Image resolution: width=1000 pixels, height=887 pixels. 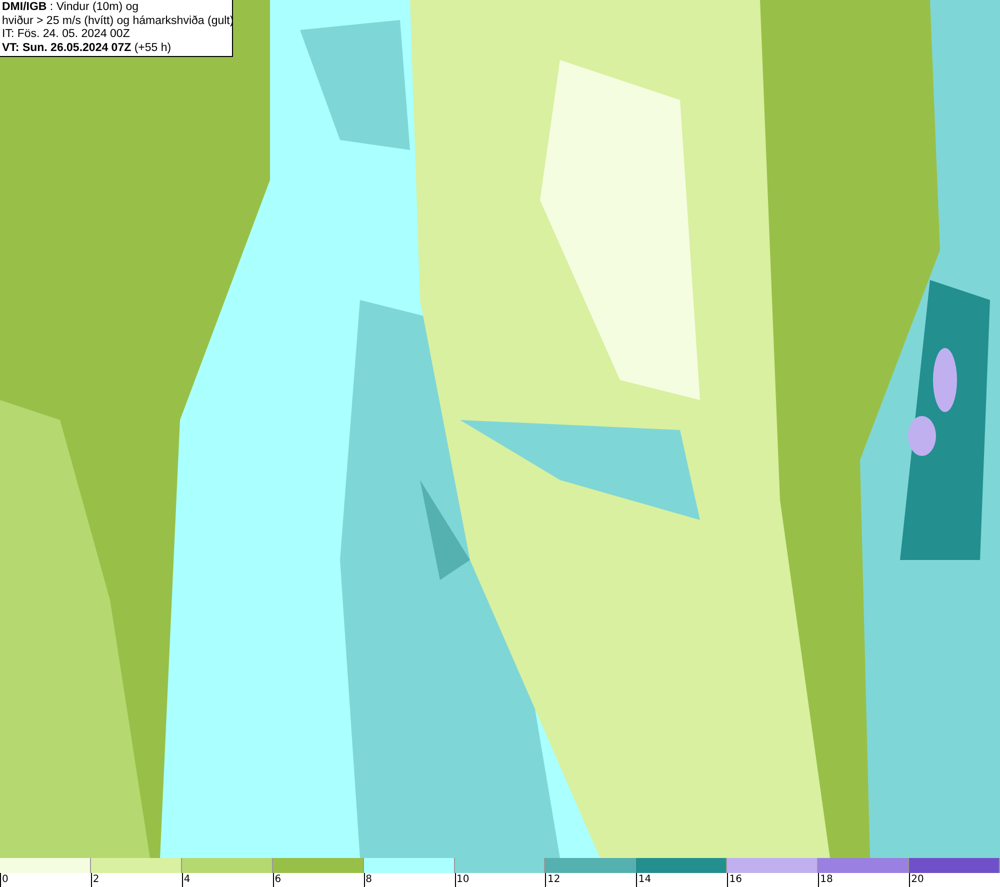 I want to click on legend-tick-label: 18, so click(x=825, y=880).